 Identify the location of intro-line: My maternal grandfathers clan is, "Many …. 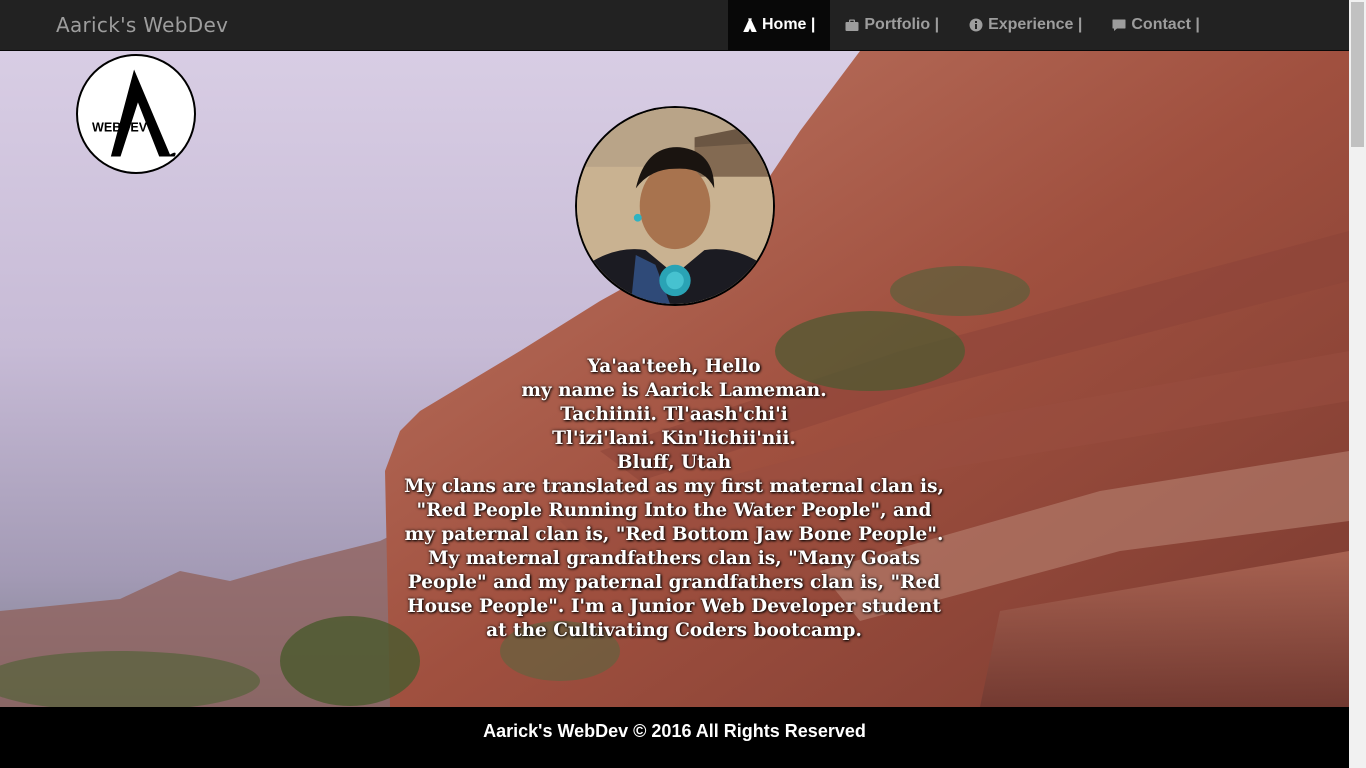
(674, 558).